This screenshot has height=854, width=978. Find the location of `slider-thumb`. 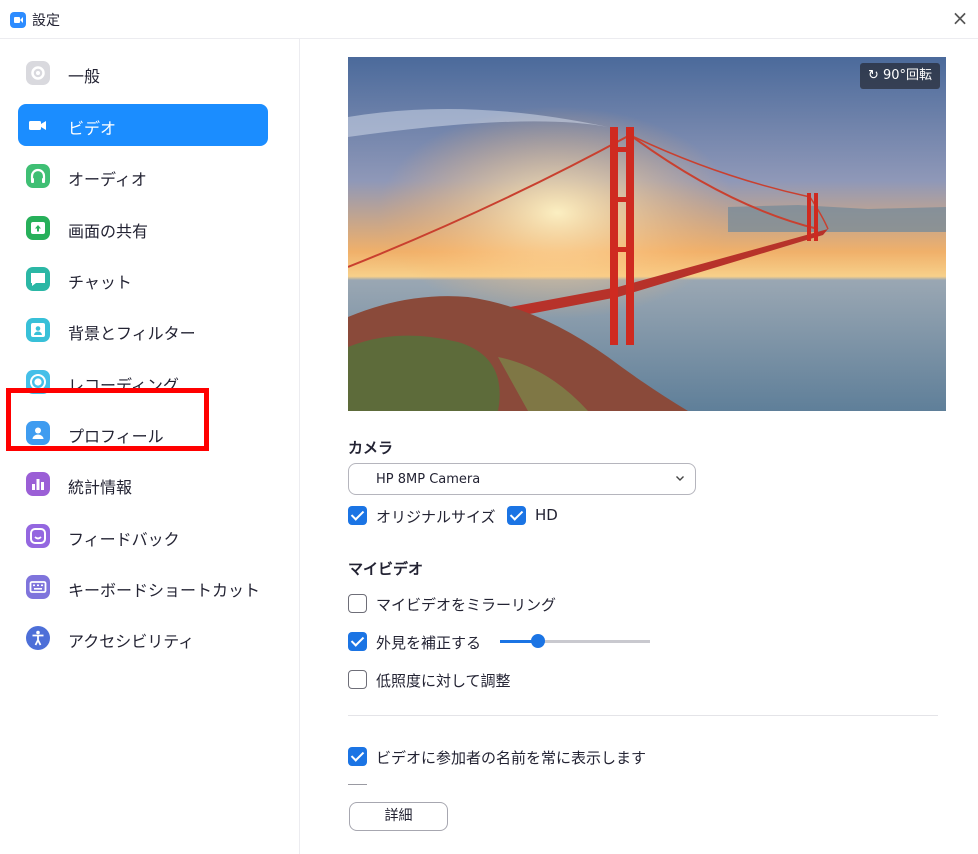

slider-thumb is located at coordinates (537, 641).